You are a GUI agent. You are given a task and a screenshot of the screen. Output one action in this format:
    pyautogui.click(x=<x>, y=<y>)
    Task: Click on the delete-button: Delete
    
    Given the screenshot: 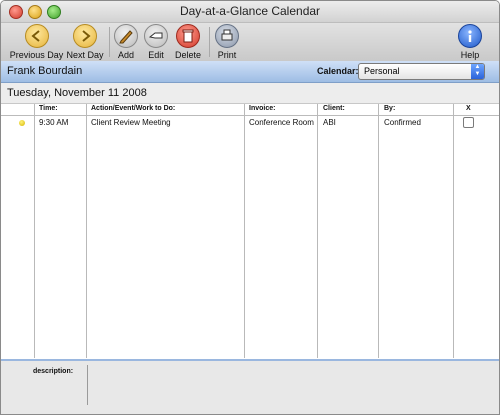 What is the action you would take?
    pyautogui.click(x=188, y=41)
    